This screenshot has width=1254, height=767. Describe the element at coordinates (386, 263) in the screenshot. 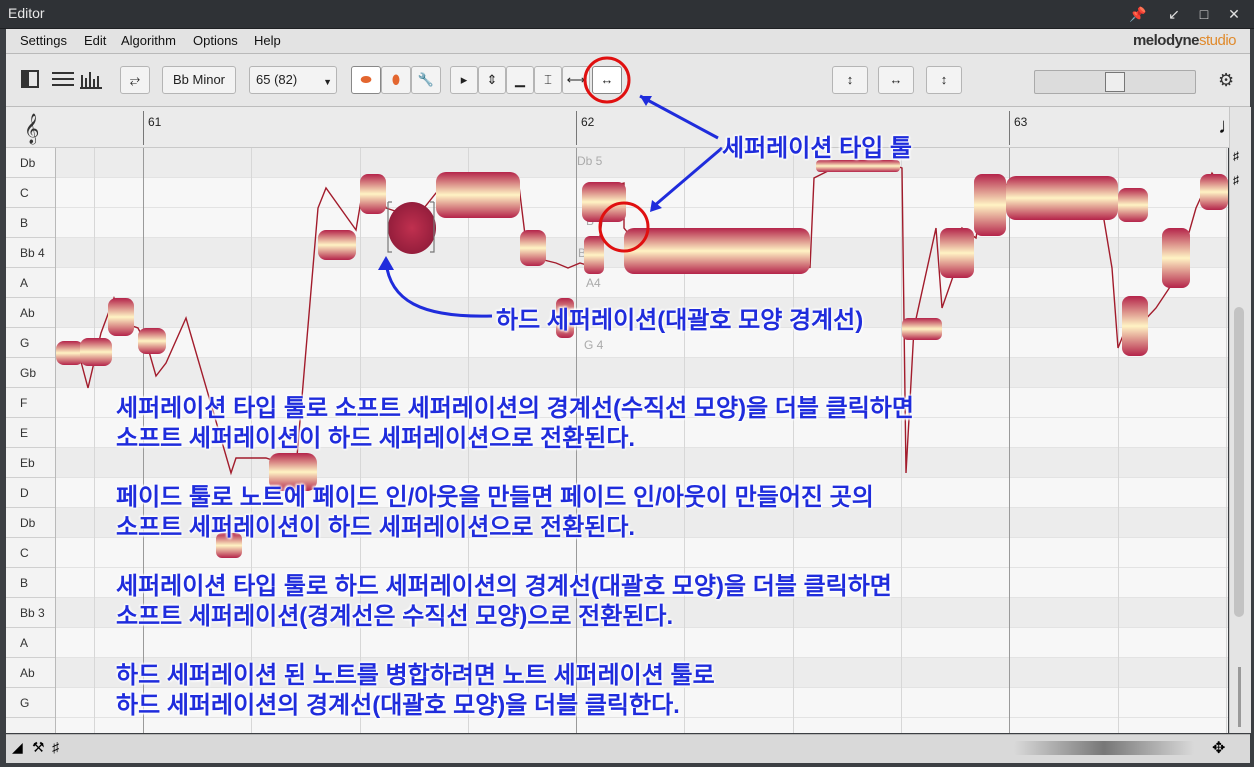

I see `arrow-head` at that location.